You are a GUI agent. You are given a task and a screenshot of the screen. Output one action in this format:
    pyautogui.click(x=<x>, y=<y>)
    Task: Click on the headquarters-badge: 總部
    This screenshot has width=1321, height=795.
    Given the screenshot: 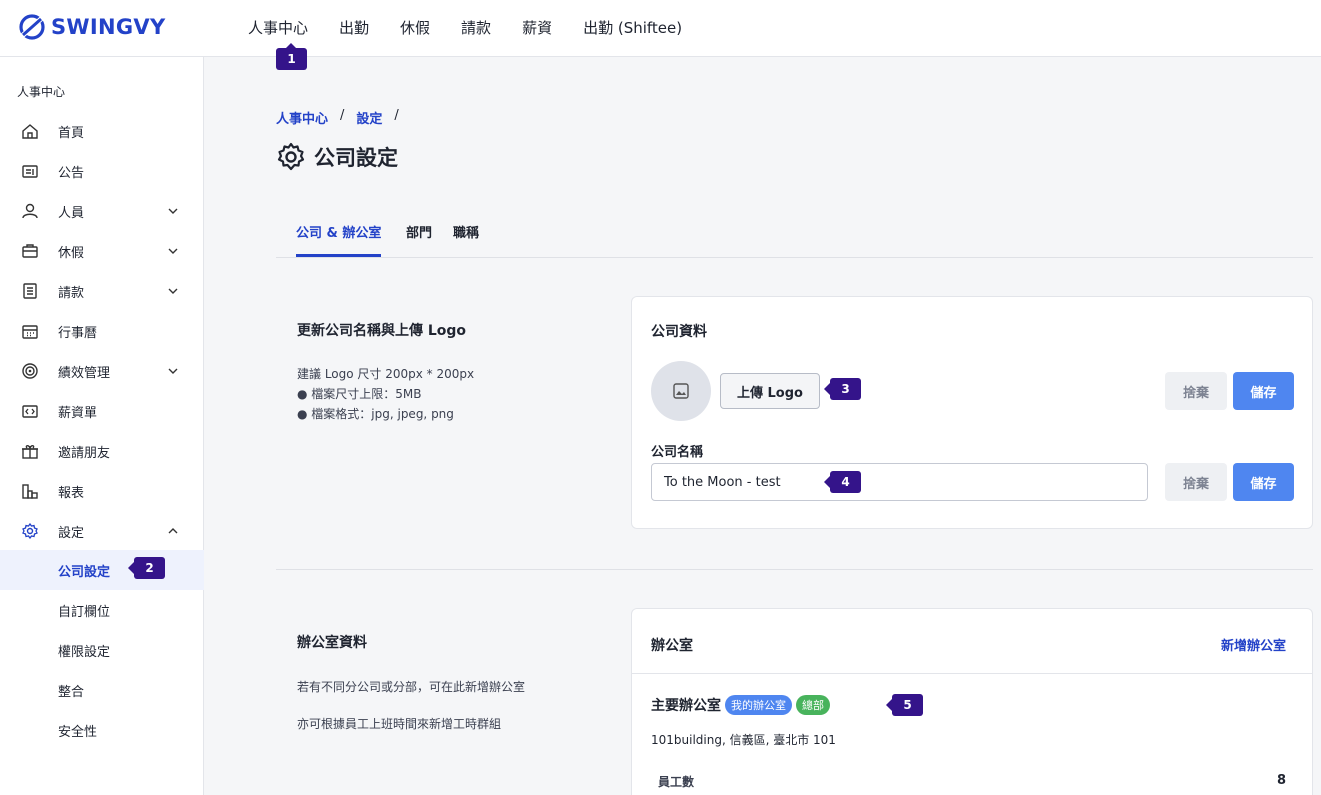 What is the action you would take?
    pyautogui.click(x=813, y=705)
    